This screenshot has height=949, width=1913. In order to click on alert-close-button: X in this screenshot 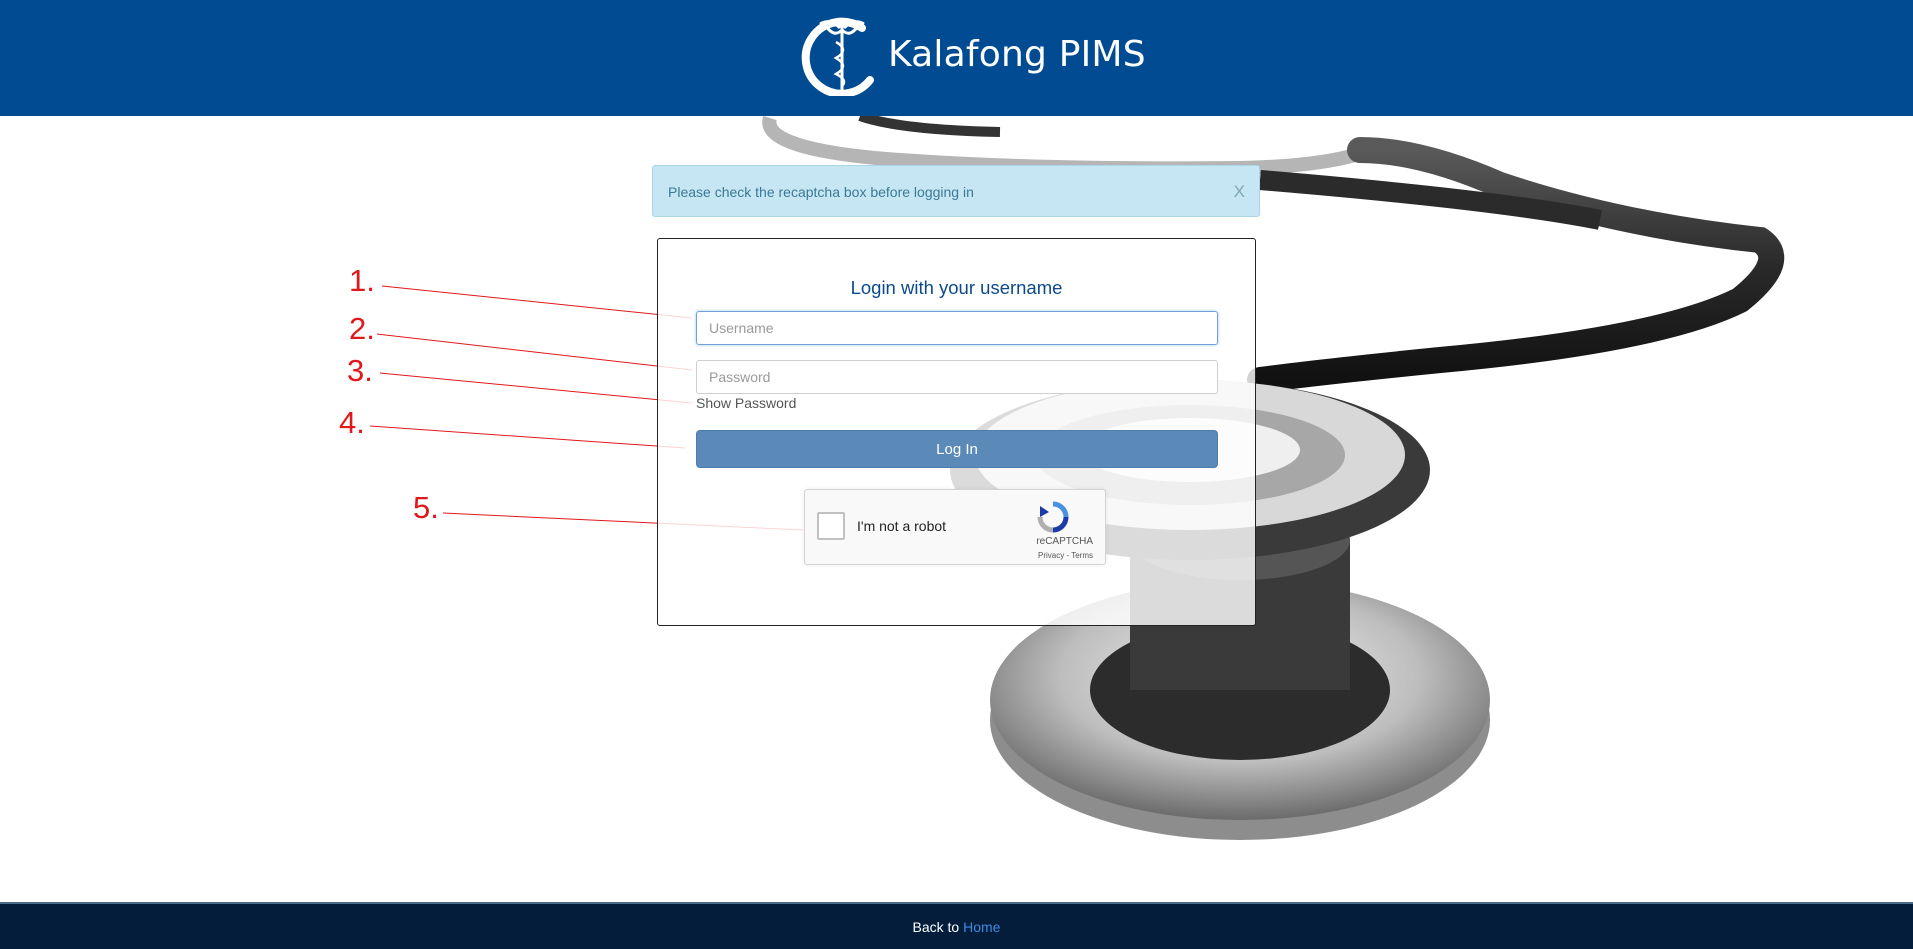, I will do `click(1239, 192)`.